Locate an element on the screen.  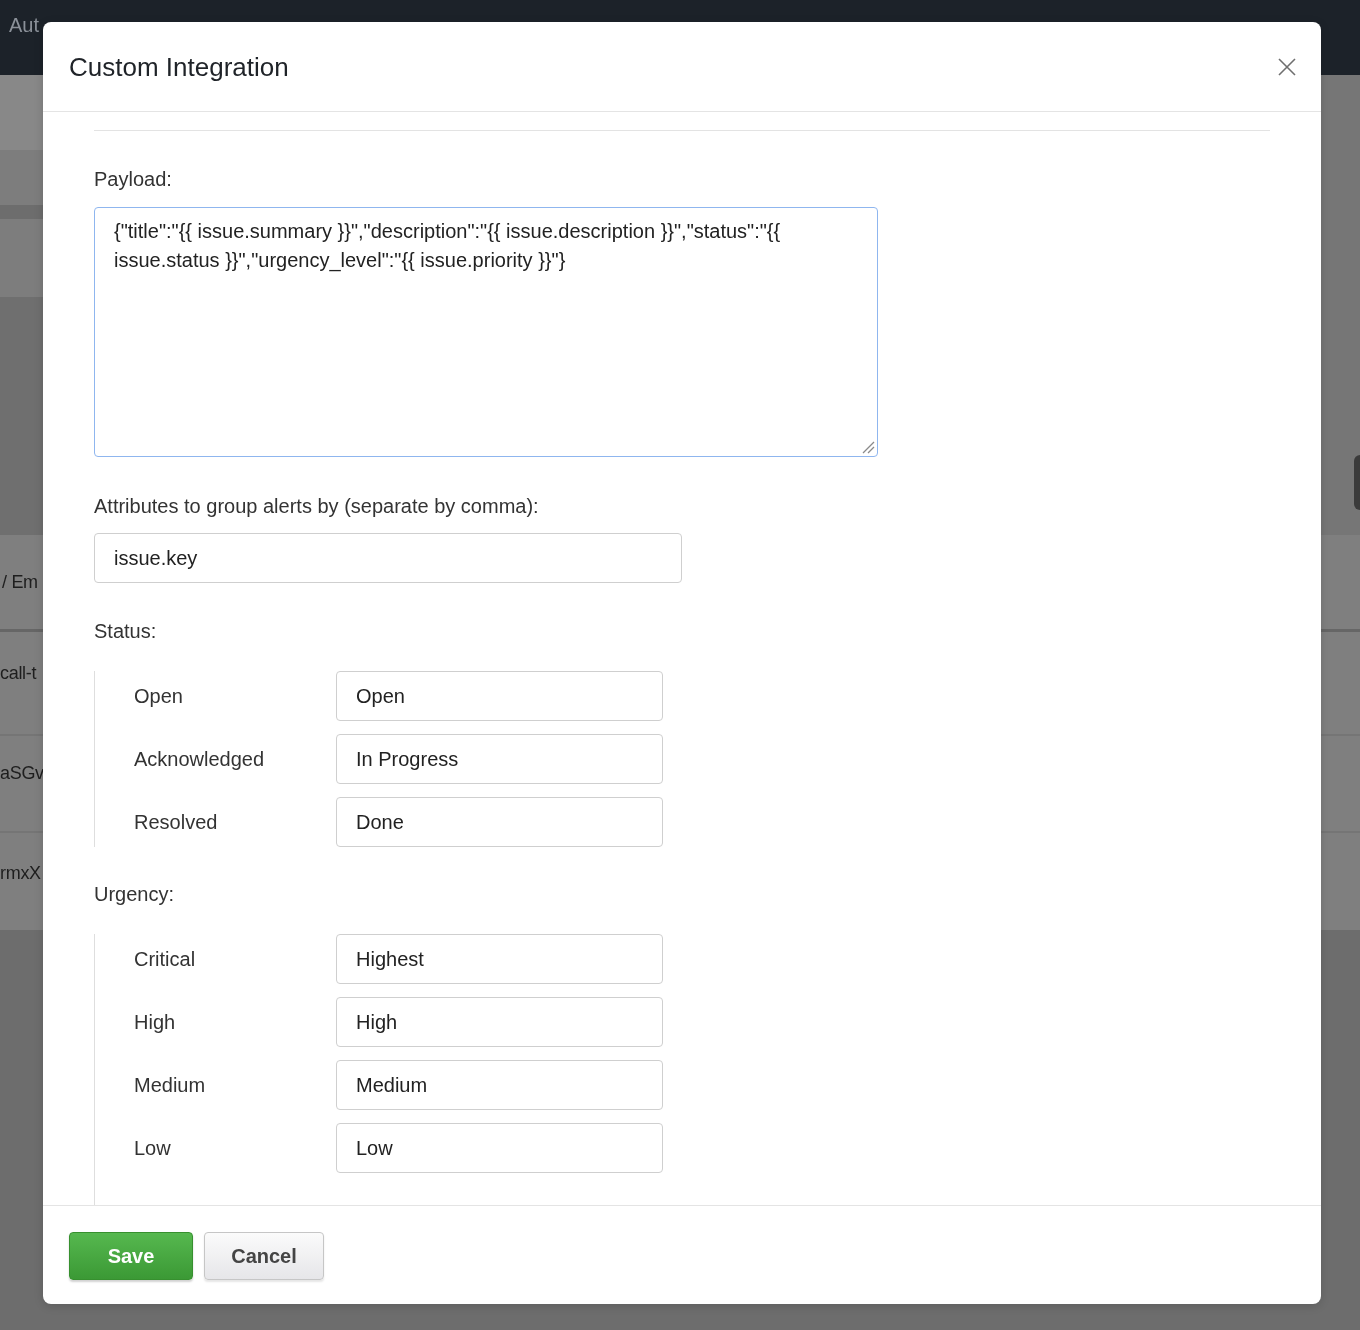
input-field: Medium is located at coordinates (499, 1085).